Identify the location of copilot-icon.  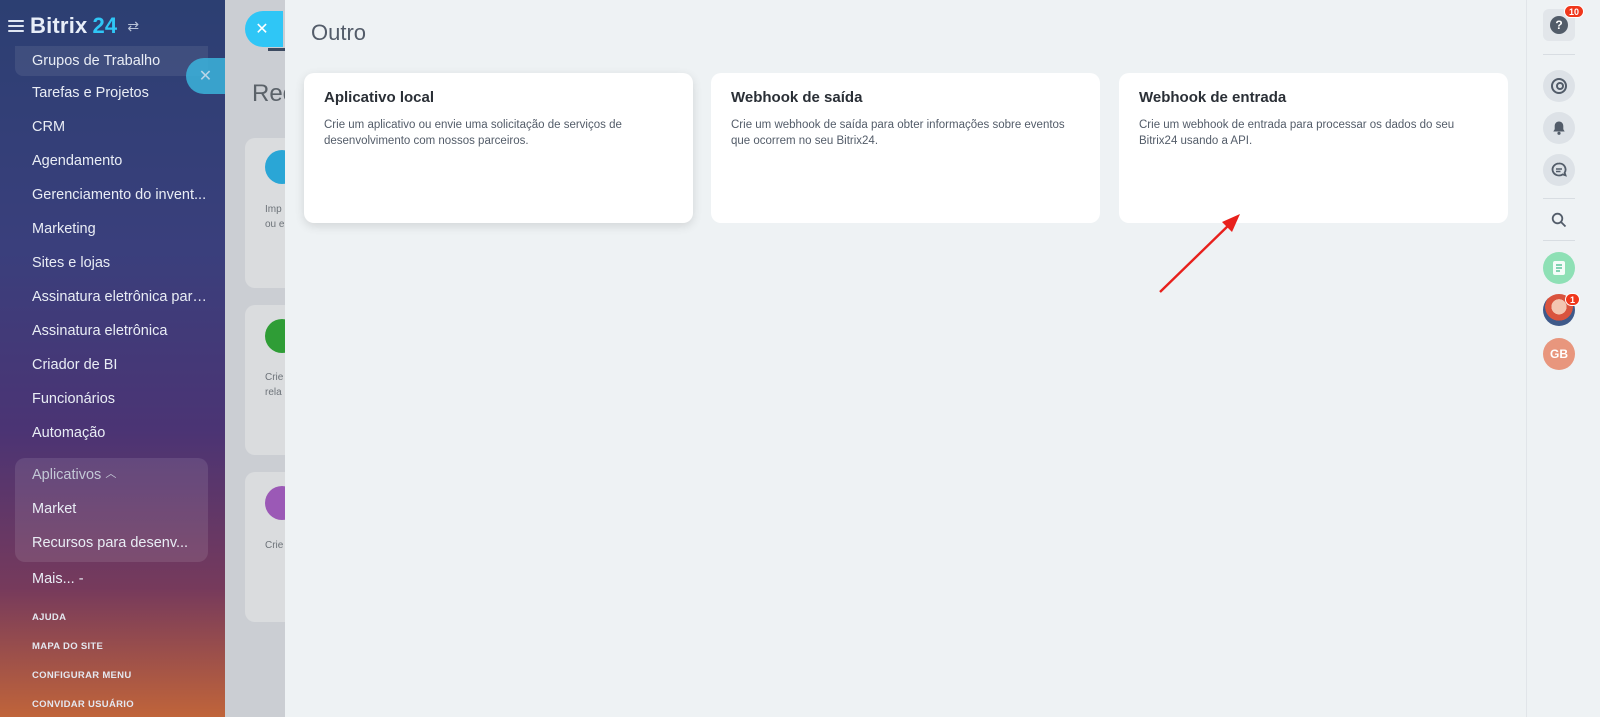
(1559, 86).